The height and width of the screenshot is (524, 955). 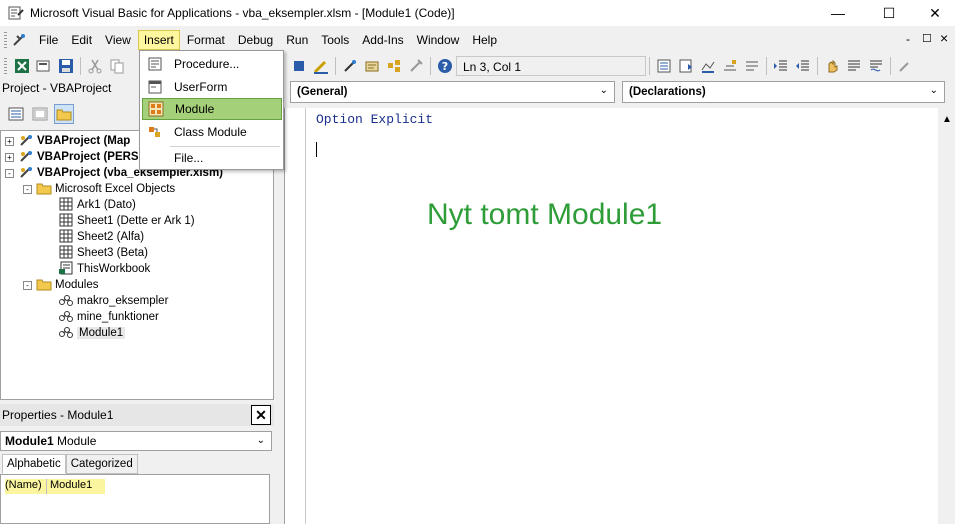 I want to click on workbook-icon, so click(x=67, y=269).